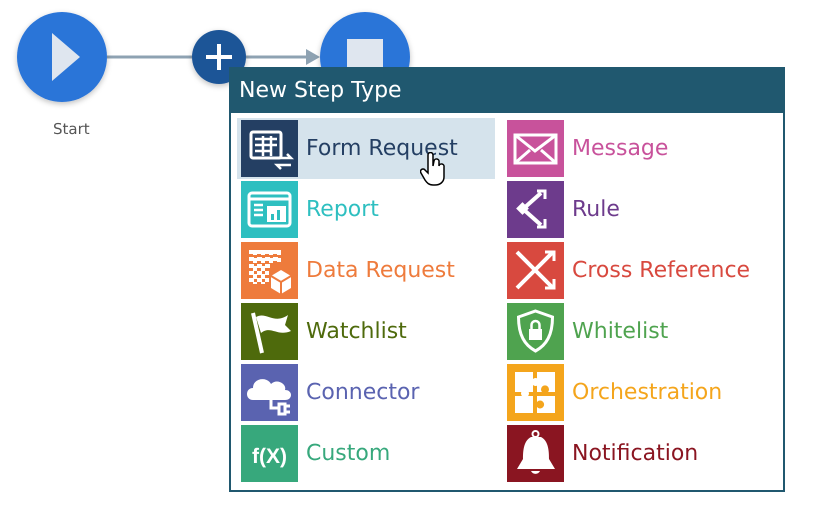  Describe the element at coordinates (643, 331) in the screenshot. I see `step-type-item: Whitelist` at that location.